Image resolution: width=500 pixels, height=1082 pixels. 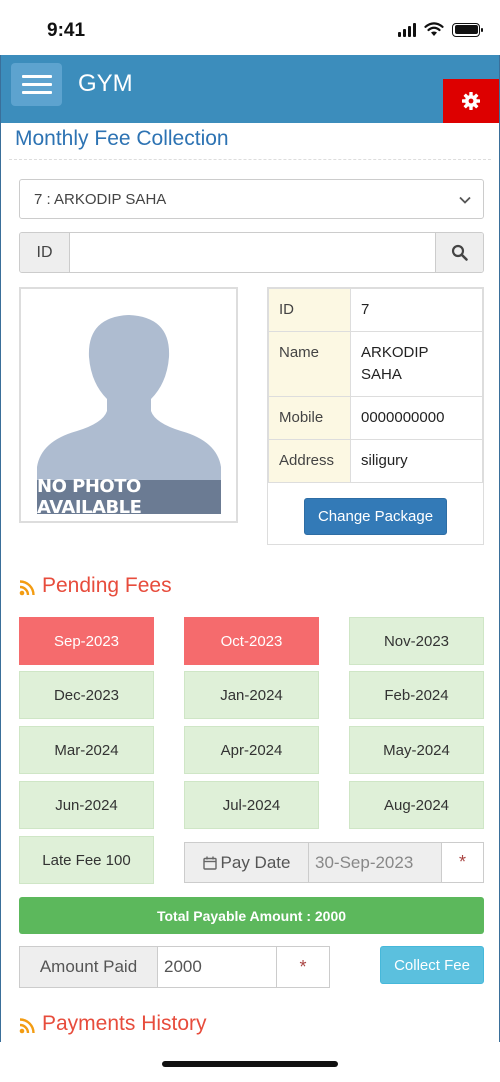 I want to click on pay-date-label-group: Pay Date, so click(x=247, y=862).